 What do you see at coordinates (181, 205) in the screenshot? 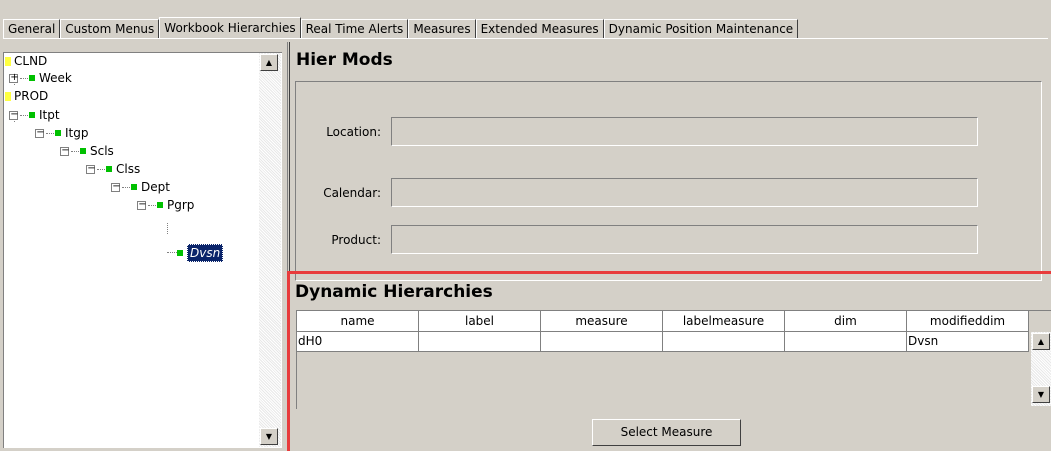
I see `tree-node-label: Pgrp` at bounding box center [181, 205].